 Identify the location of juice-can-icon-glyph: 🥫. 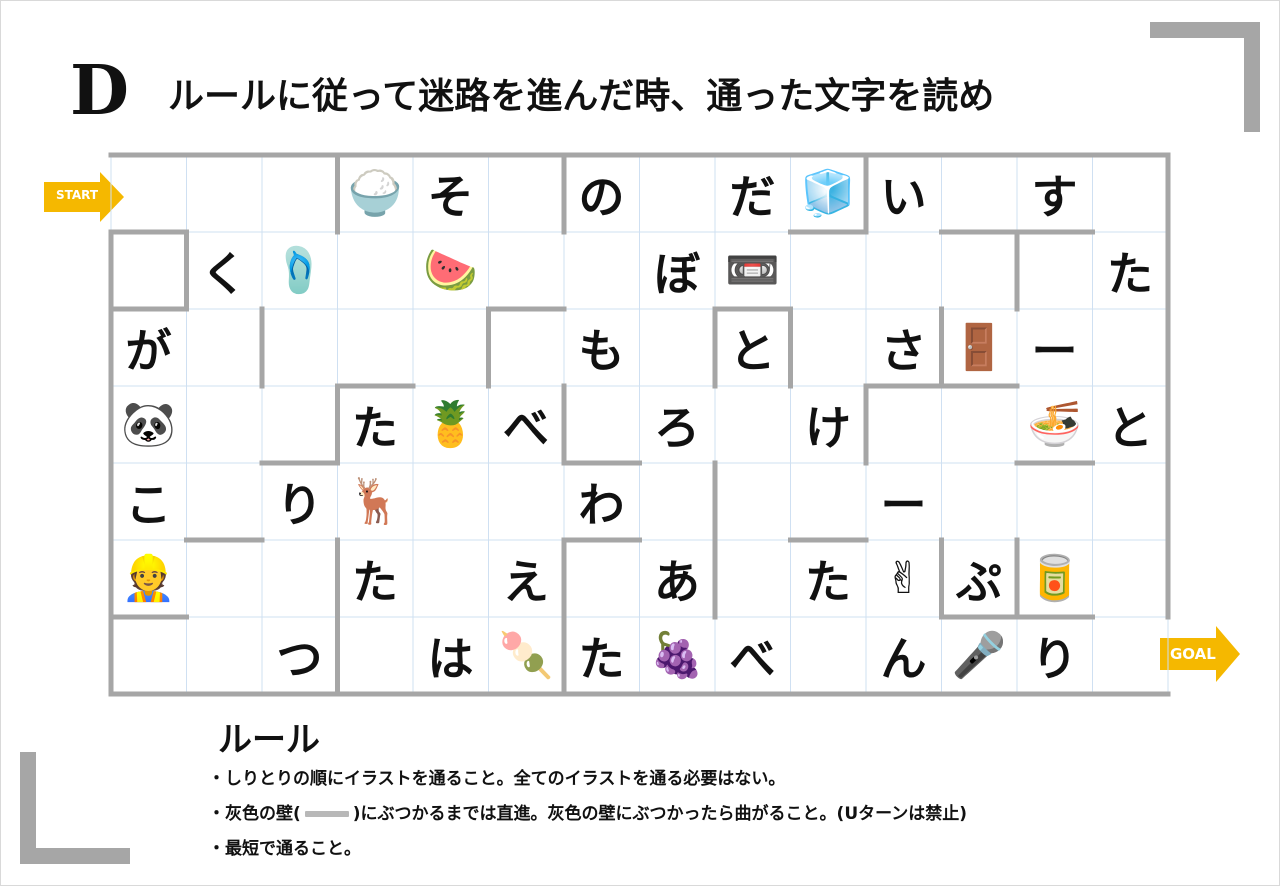
(1054, 578).